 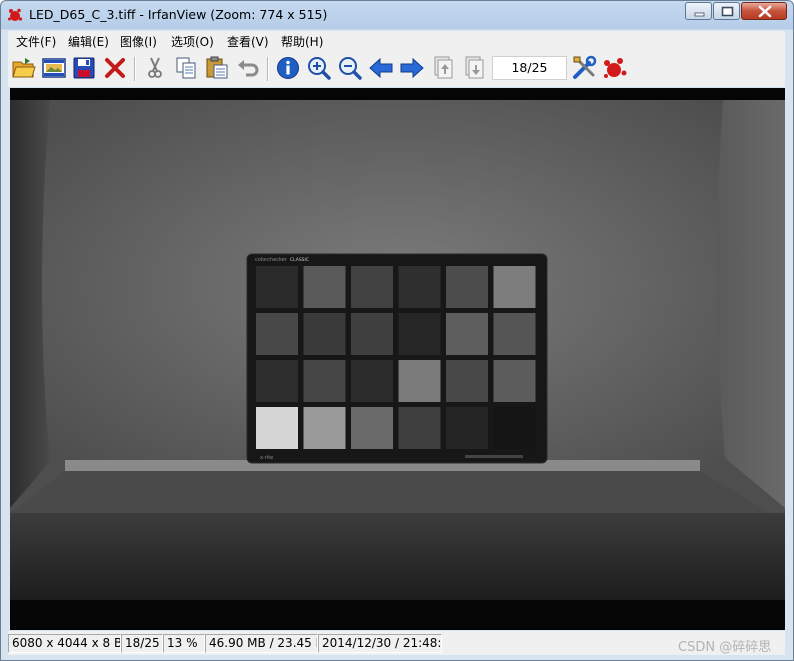 What do you see at coordinates (699, 14) in the screenshot?
I see `minimize-icon` at bounding box center [699, 14].